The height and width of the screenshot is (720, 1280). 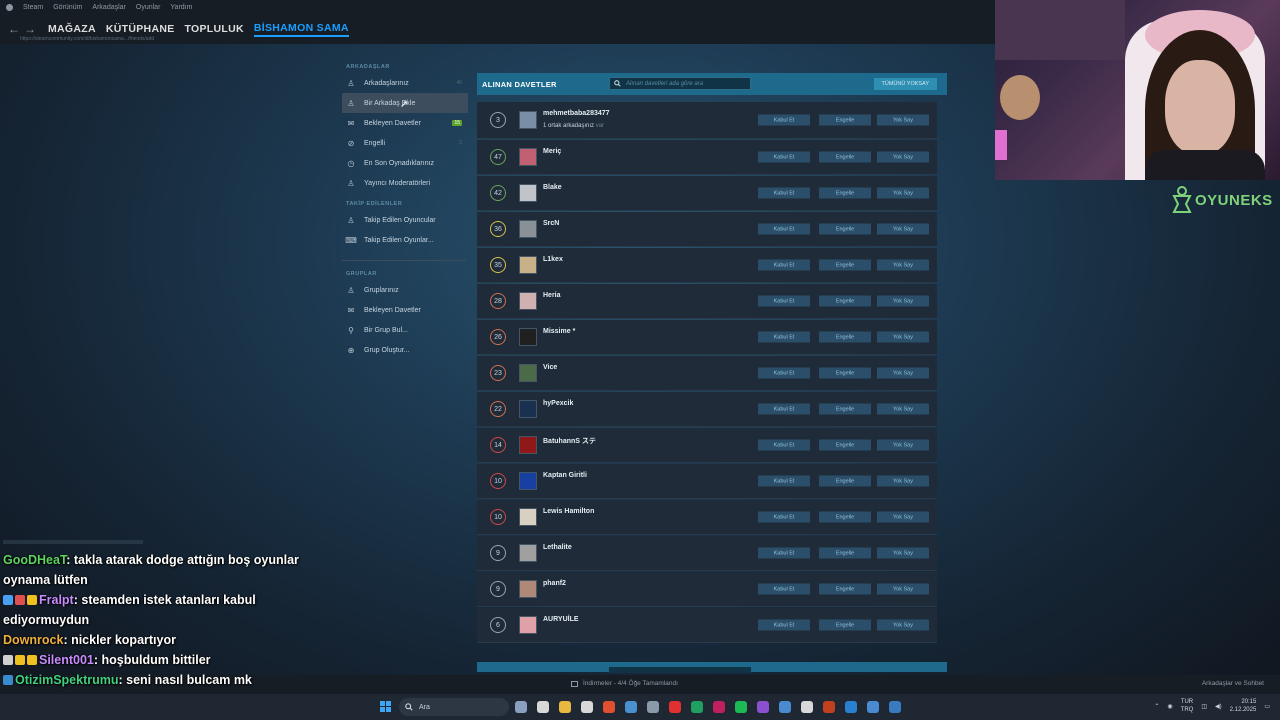 What do you see at coordinates (454, 707) in the screenshot?
I see `taskbar-search: Ara` at bounding box center [454, 707].